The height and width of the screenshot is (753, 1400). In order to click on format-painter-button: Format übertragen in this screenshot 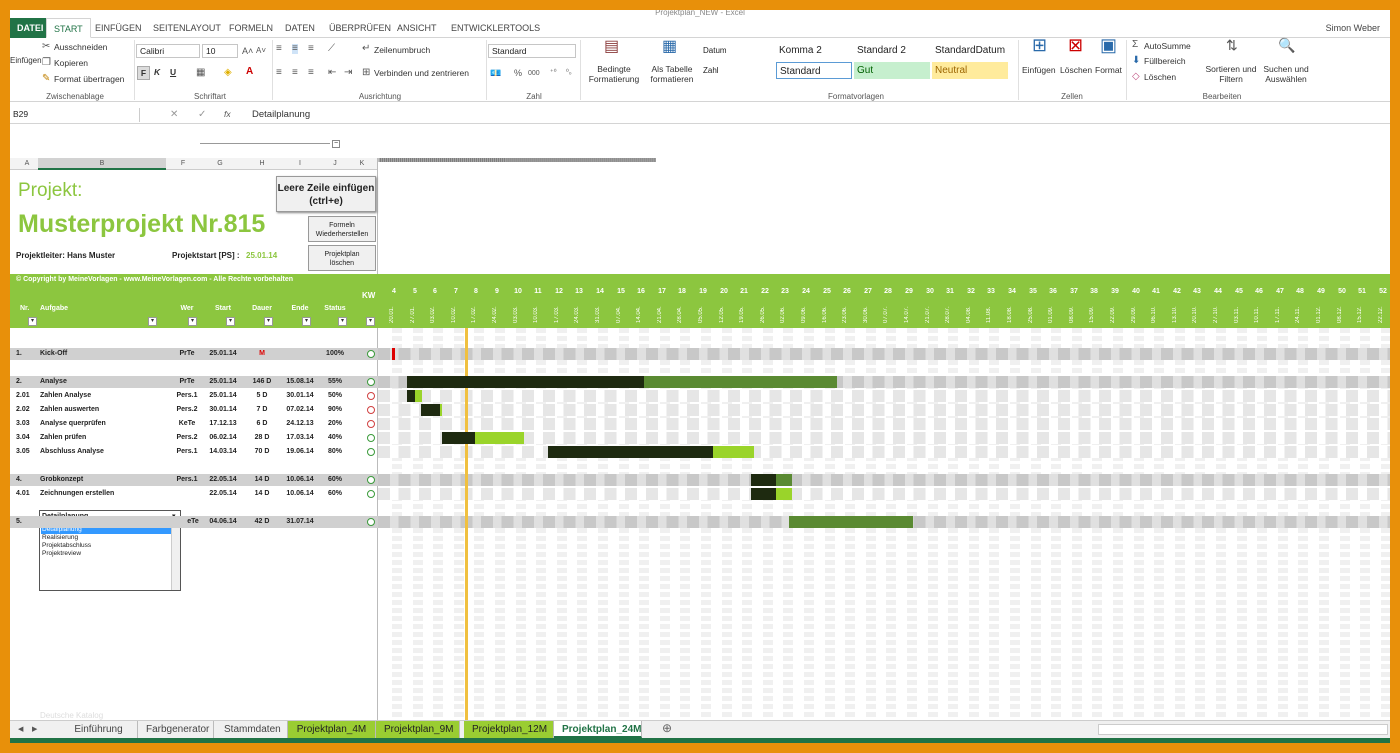, I will do `click(89, 79)`.